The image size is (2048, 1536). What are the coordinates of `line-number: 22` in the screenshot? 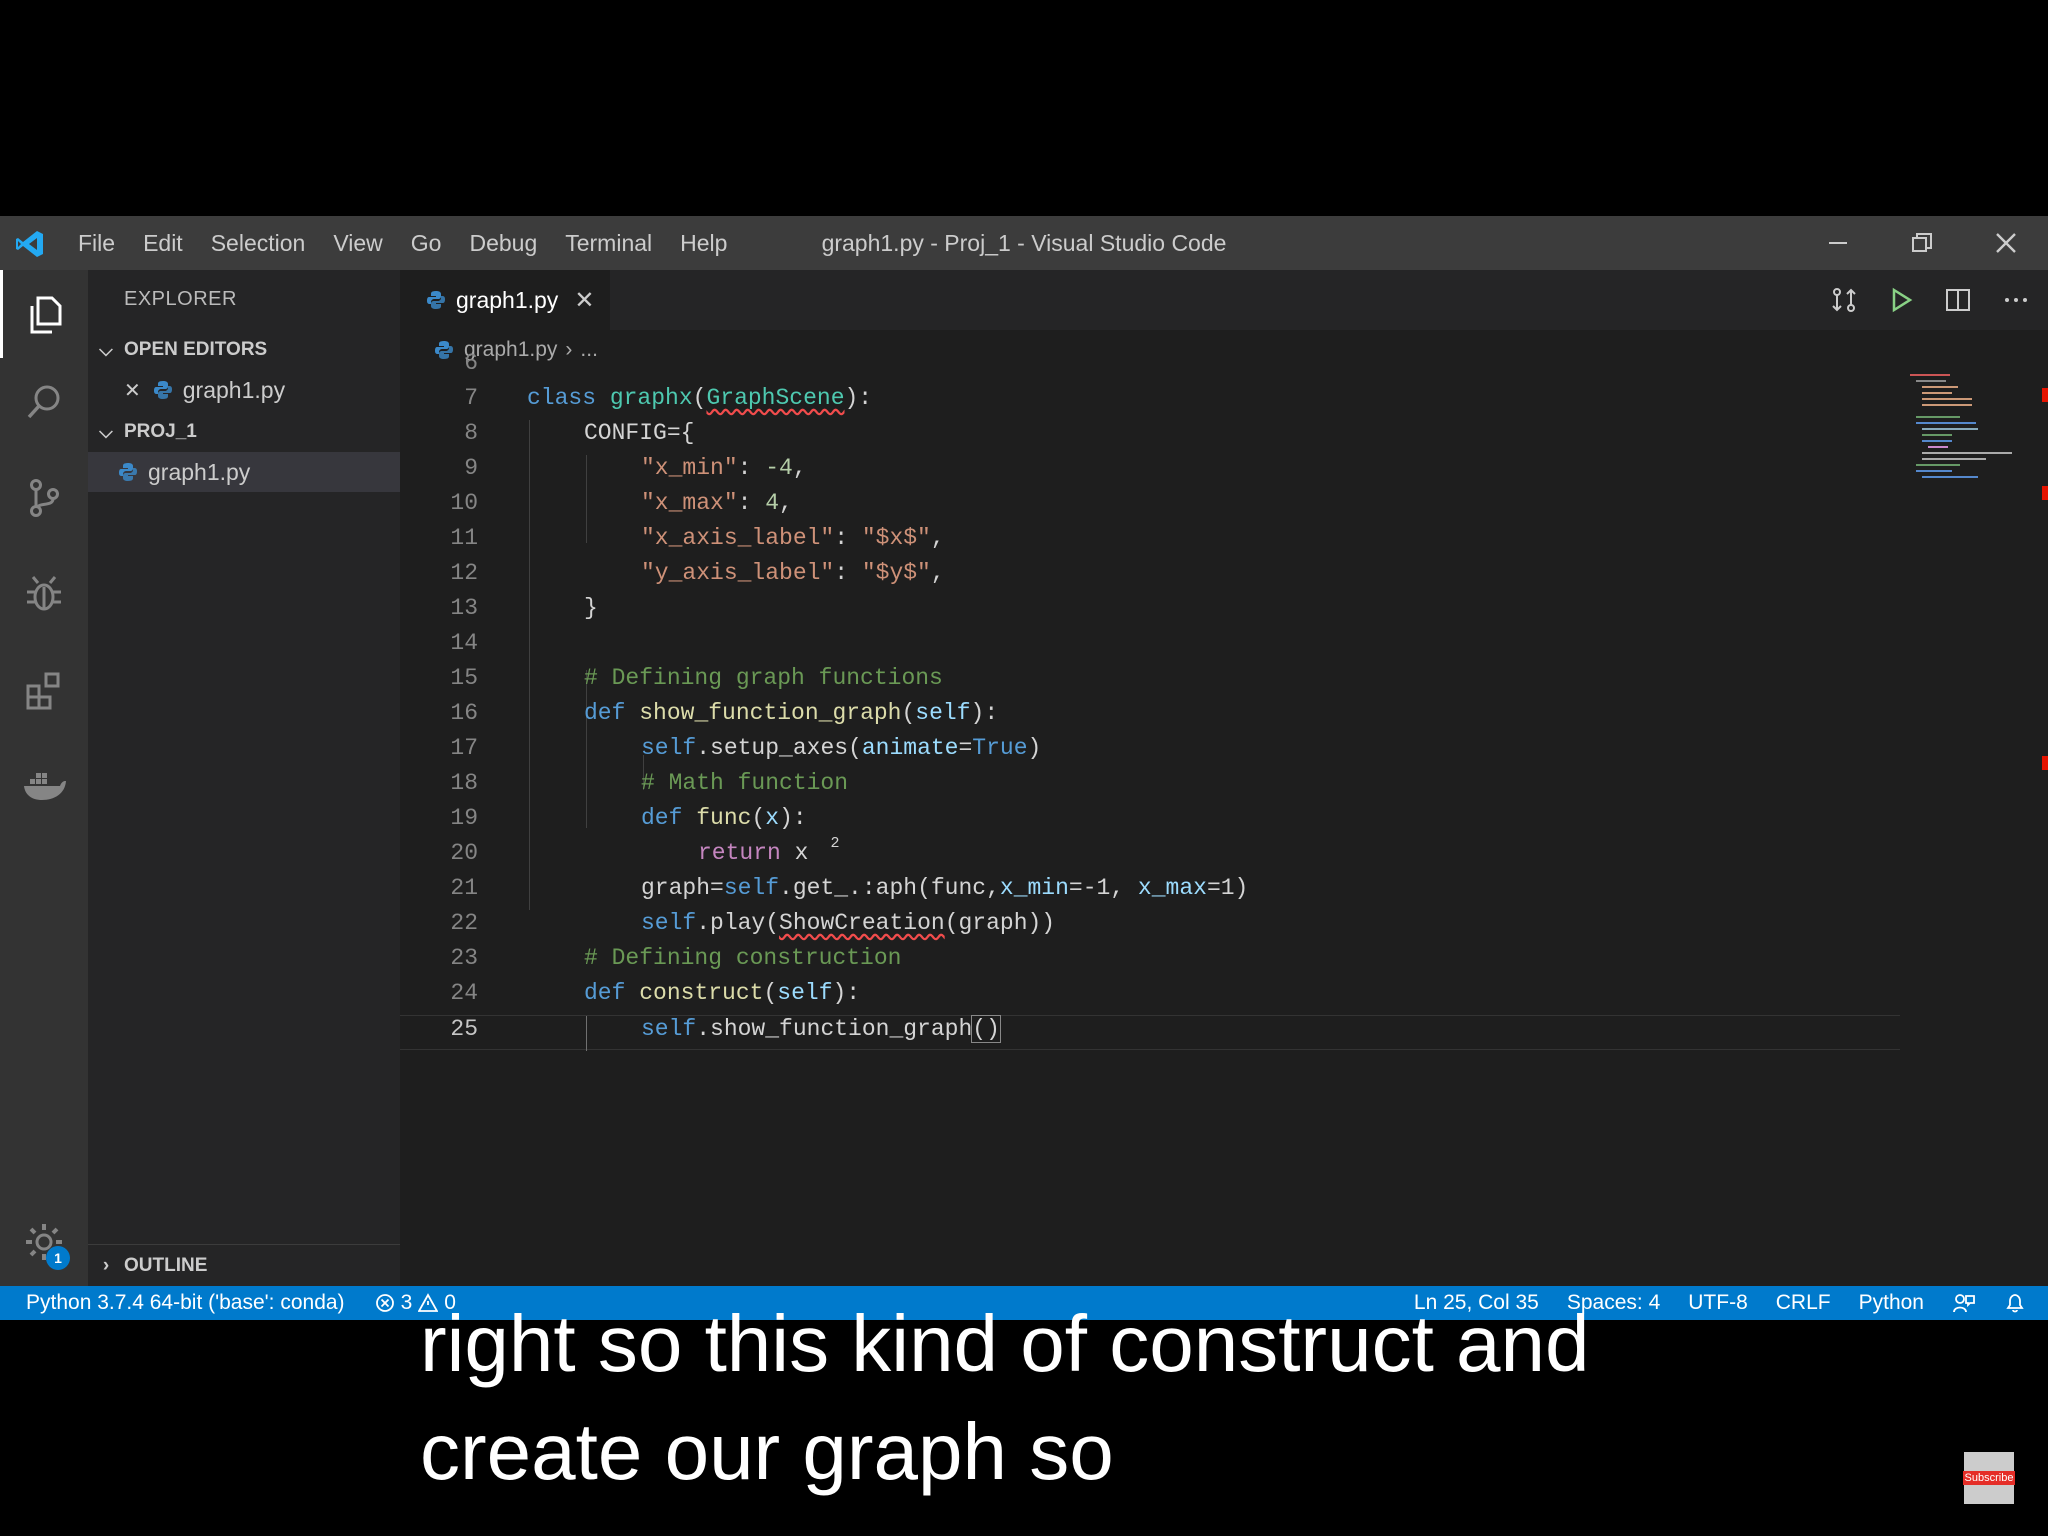 It's located at (464, 923).